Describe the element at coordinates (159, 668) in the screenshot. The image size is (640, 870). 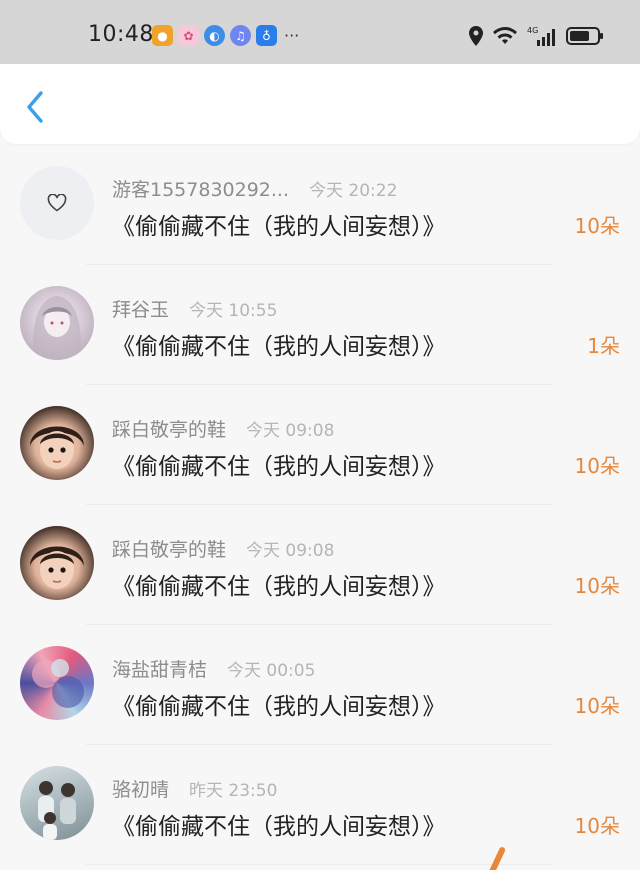
I see `user-name: 海盐甜青桔` at that location.